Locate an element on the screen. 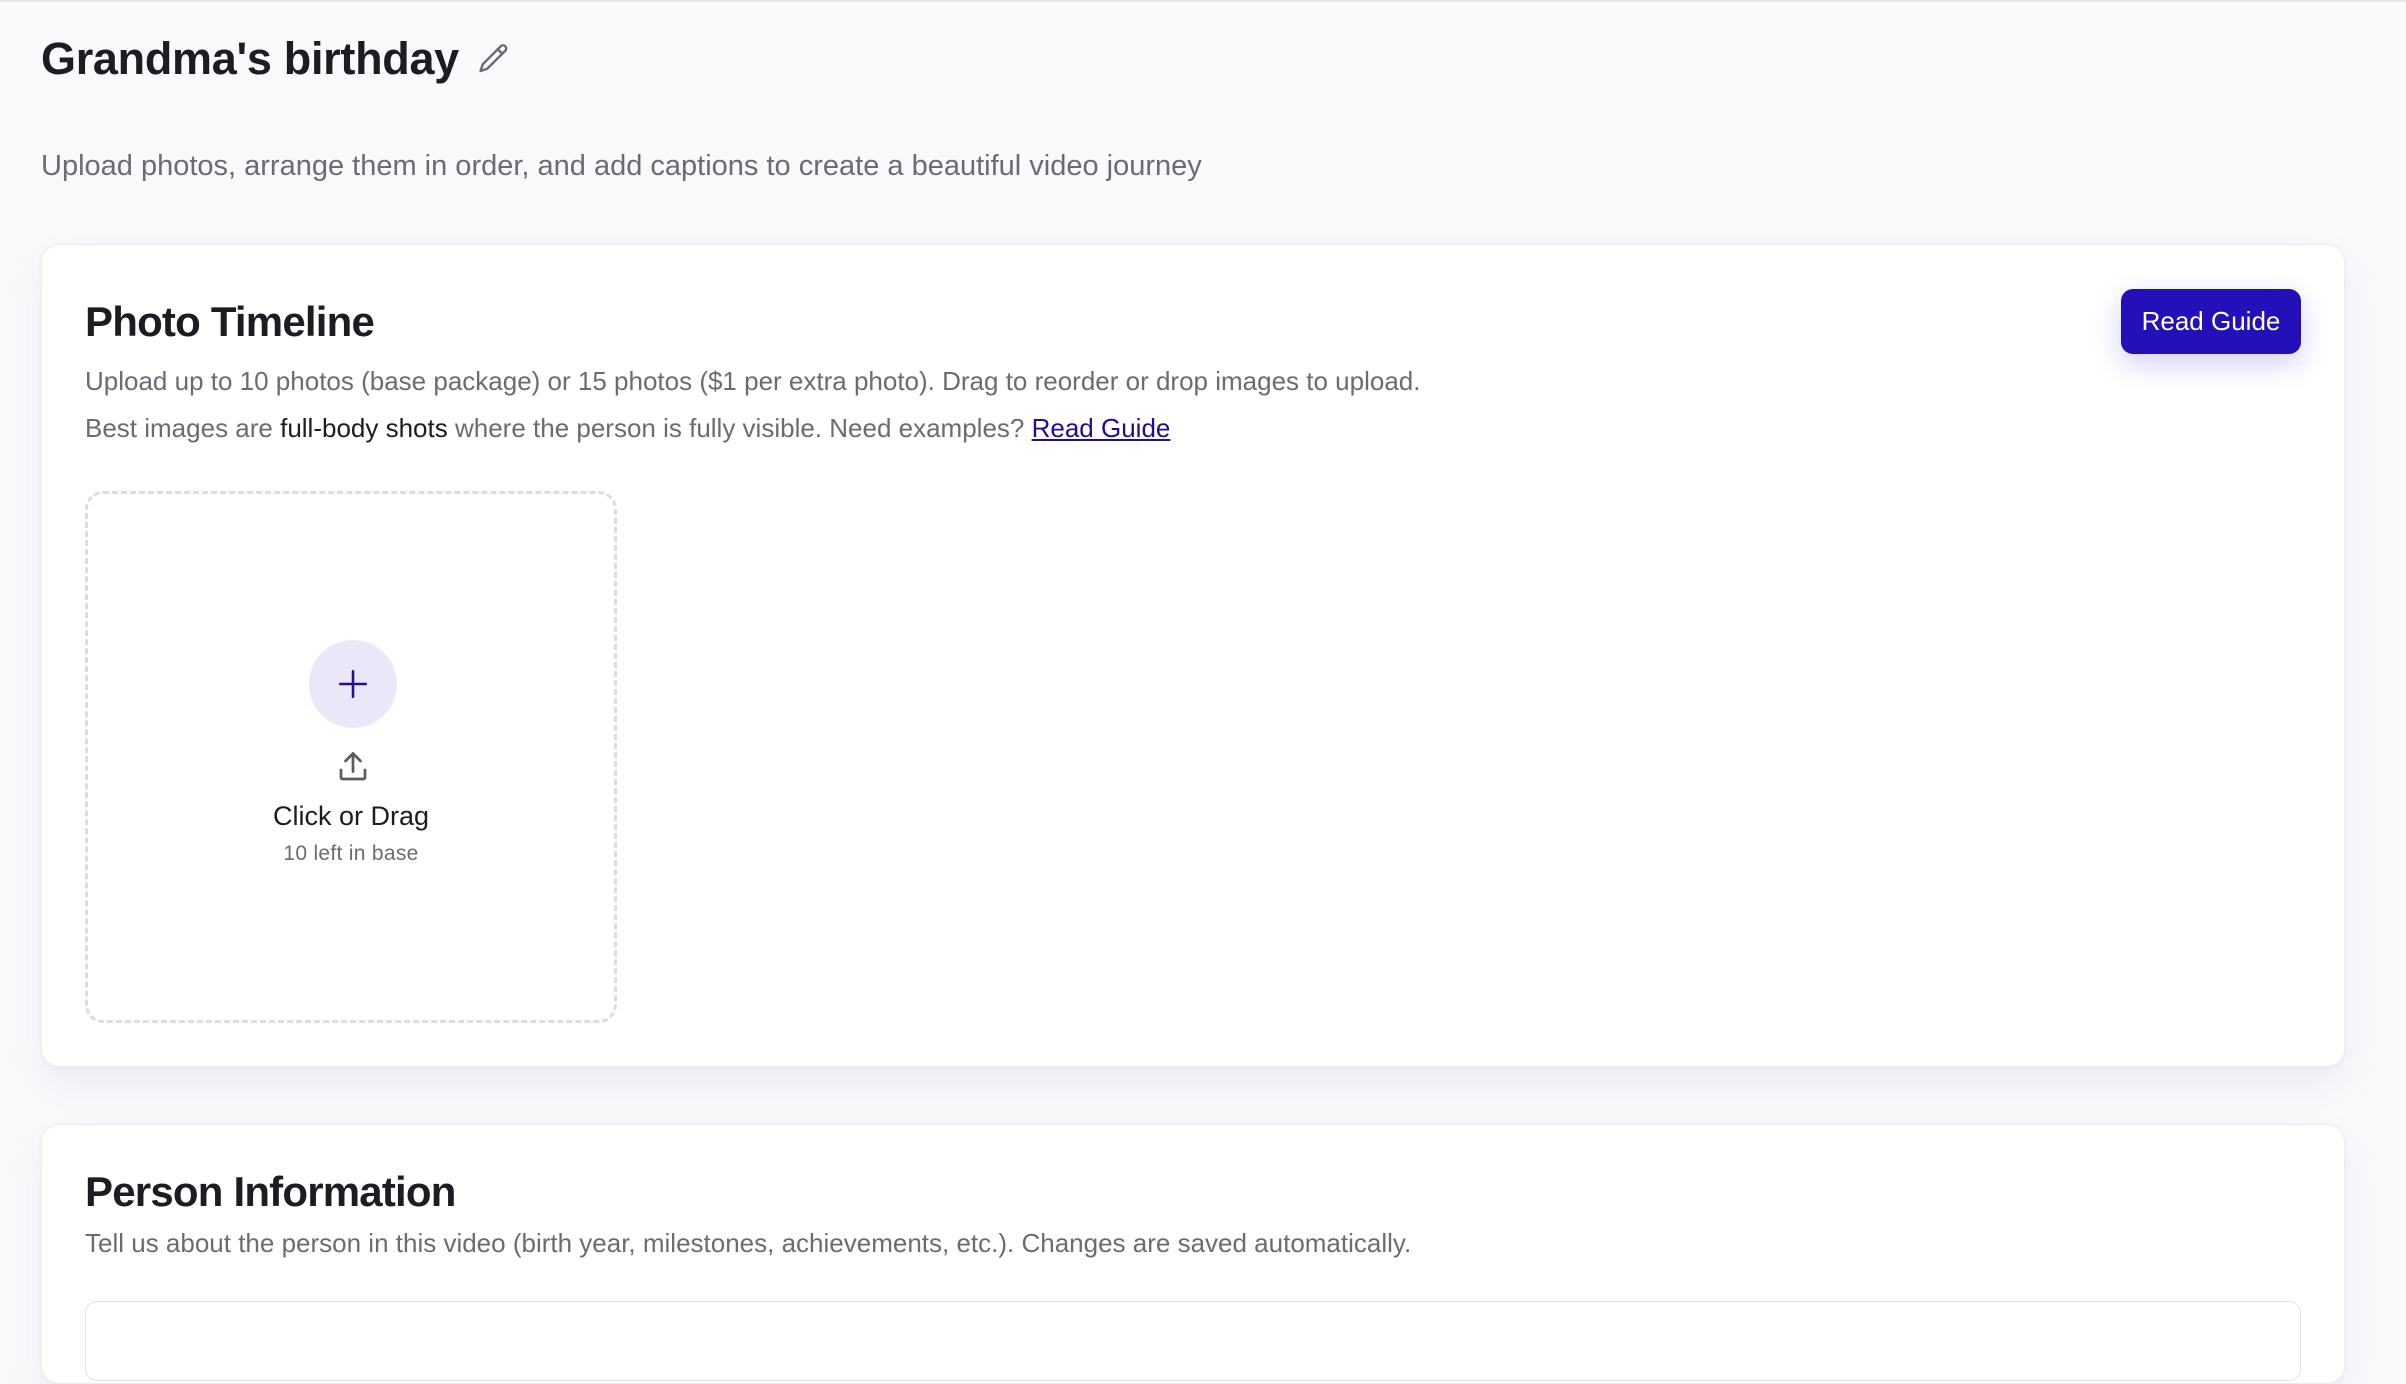 This screenshot has height=1384, width=2406. title-row: Grandma's birthday is located at coordinates (277, 59).